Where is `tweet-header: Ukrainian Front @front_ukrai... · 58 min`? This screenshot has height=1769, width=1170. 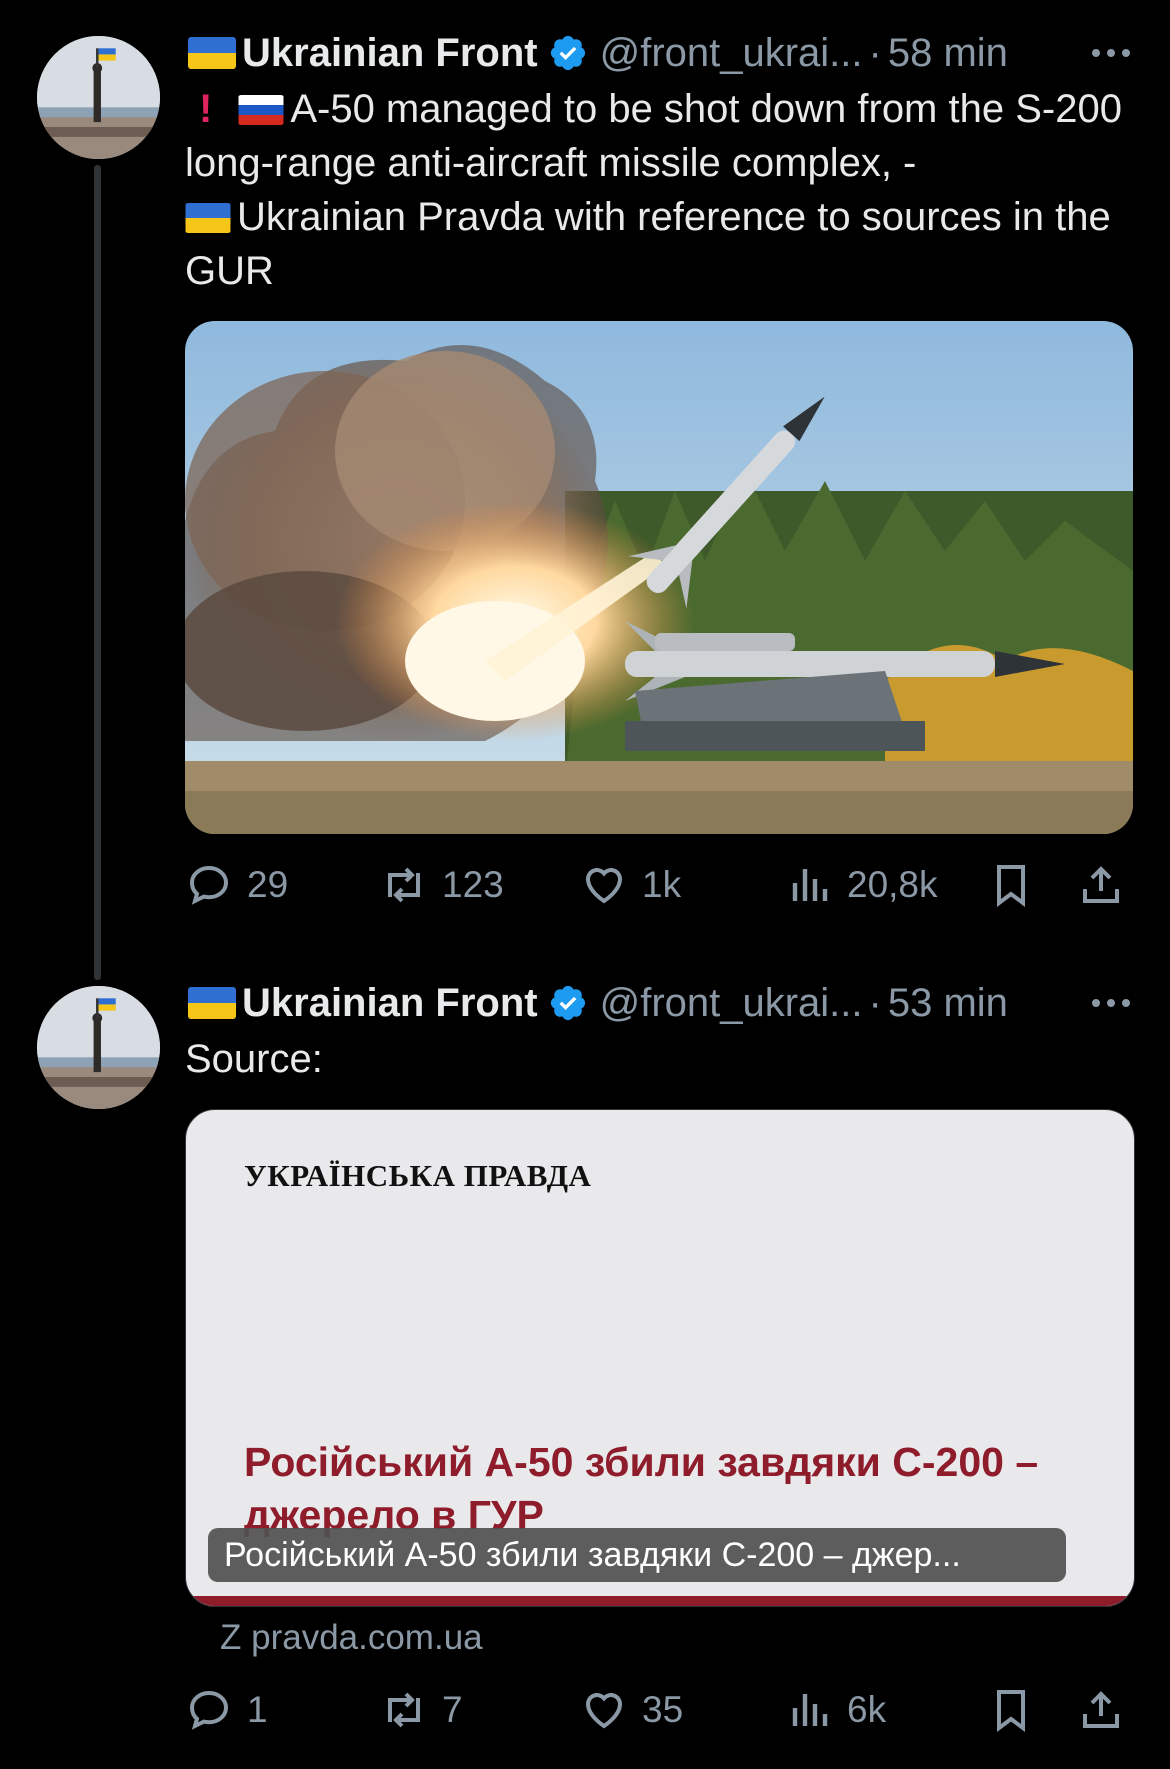
tweet-header: Ukrainian Front @front_ukrai... · 58 min is located at coordinates (660, 53).